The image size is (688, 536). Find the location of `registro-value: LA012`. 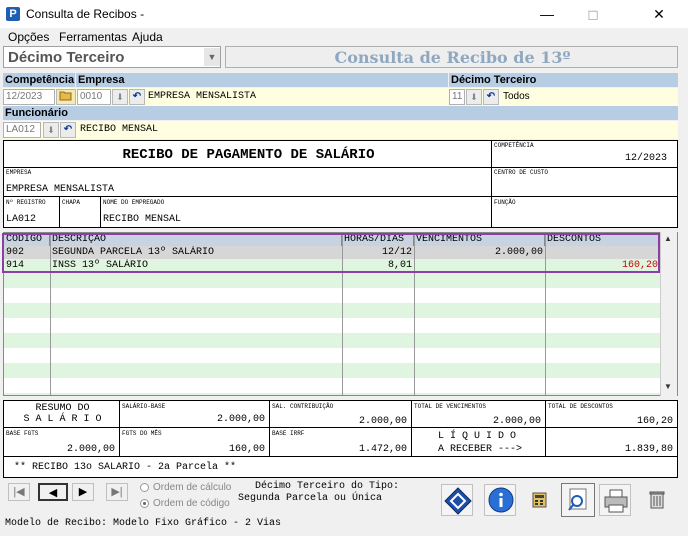

registro-value: LA012 is located at coordinates (21, 219).